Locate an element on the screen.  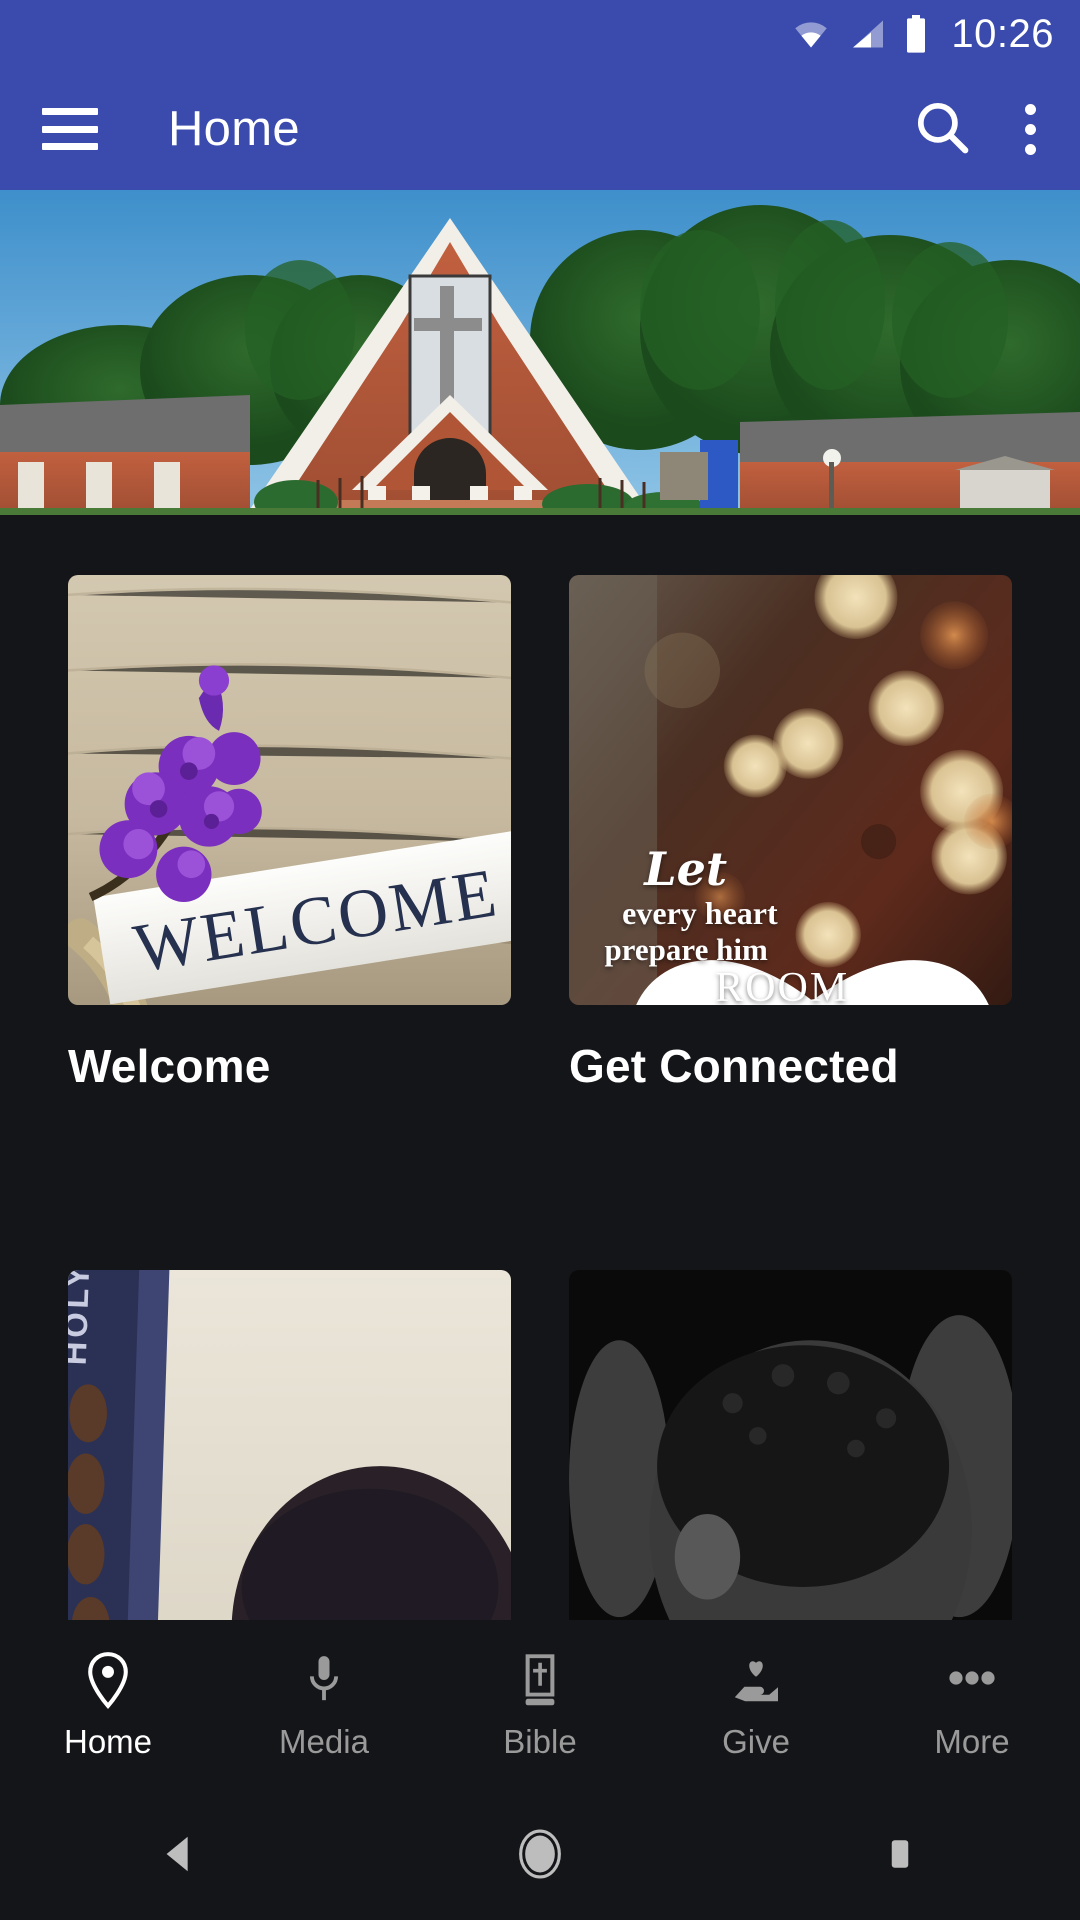
card-welcome-image: WELCOME is located at coordinates (289, 790).